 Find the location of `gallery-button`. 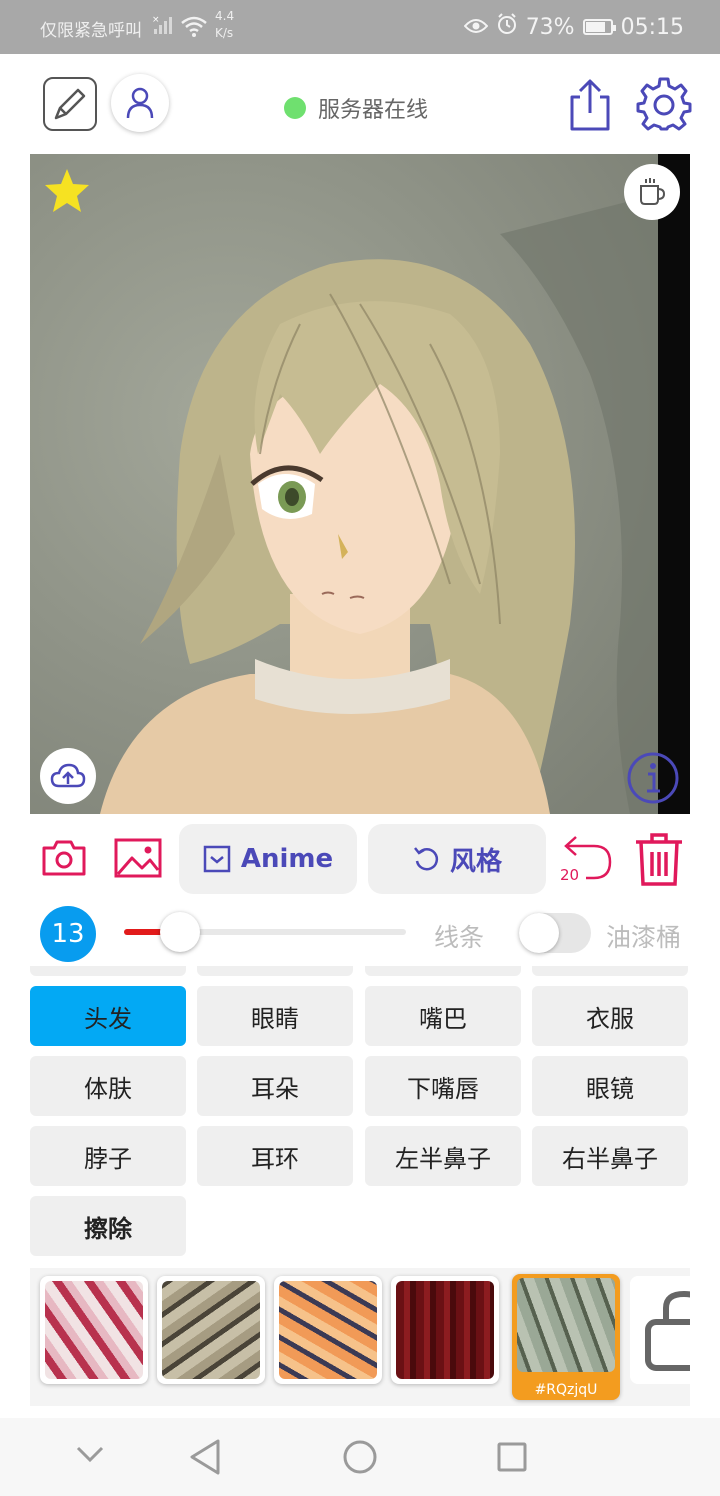

gallery-button is located at coordinates (138, 858).